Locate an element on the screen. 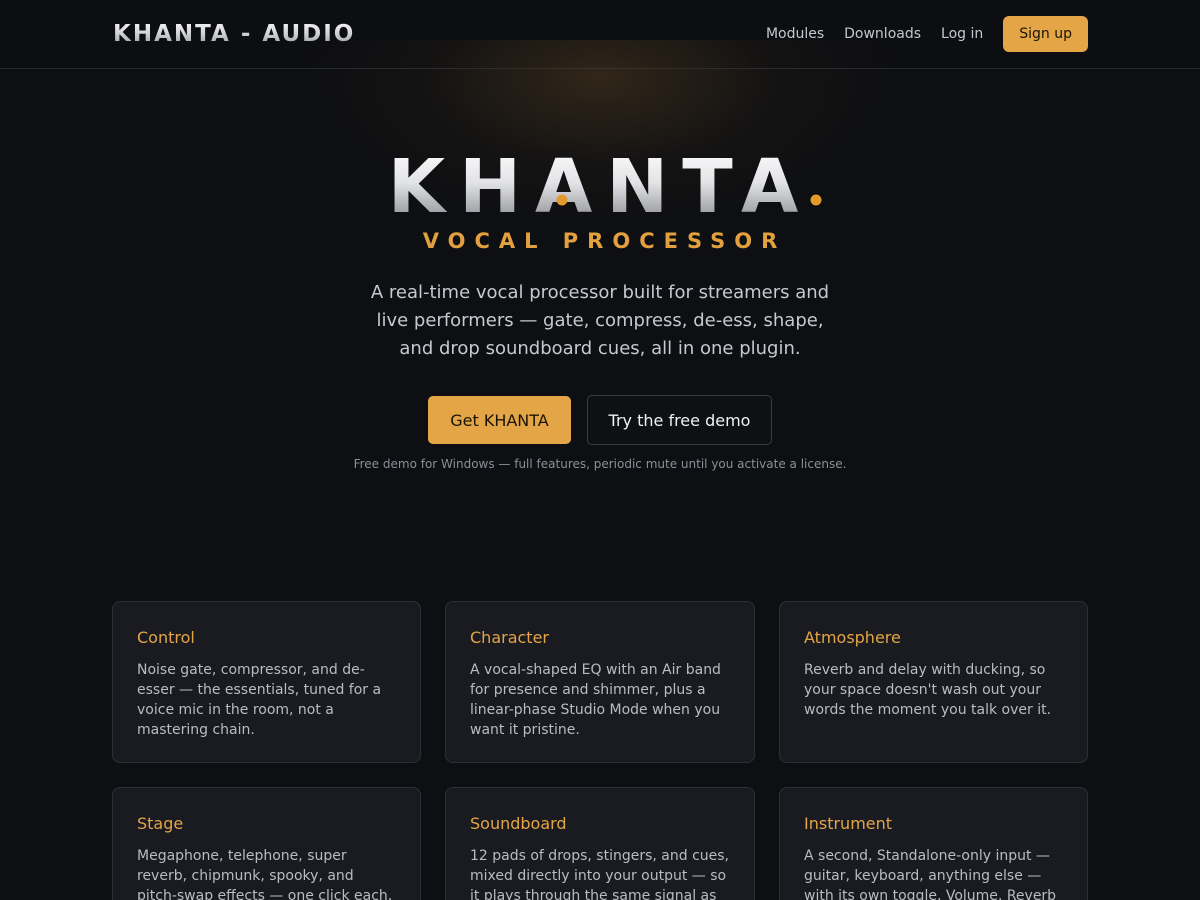  hero-logo-subtitle: VOCAL PROCESSOR is located at coordinates (604, 241).